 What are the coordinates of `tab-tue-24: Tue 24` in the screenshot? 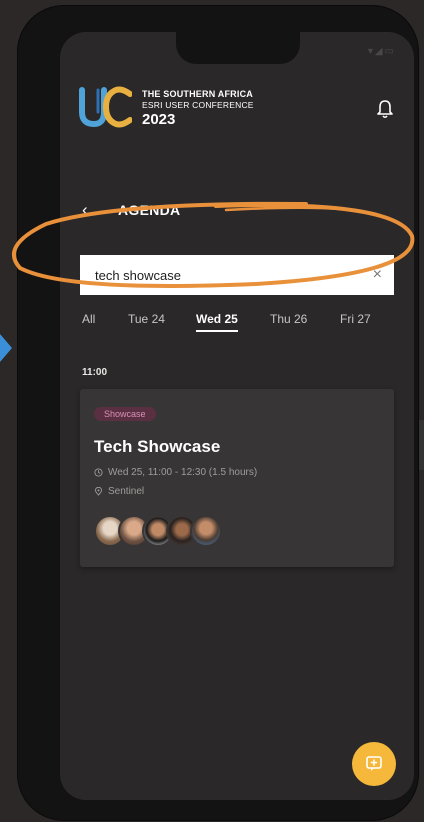 It's located at (146, 319).